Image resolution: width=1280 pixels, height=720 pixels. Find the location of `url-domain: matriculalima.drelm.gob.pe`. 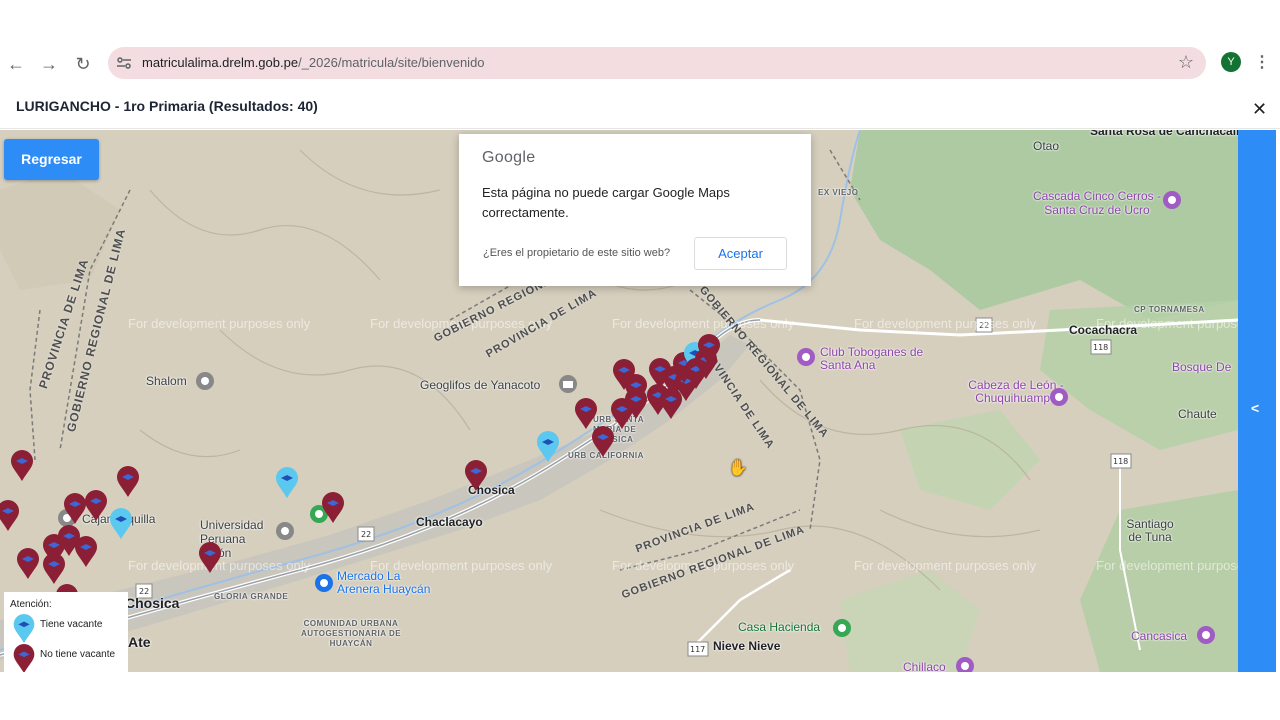

url-domain: matriculalima.drelm.gob.pe is located at coordinates (220, 62).